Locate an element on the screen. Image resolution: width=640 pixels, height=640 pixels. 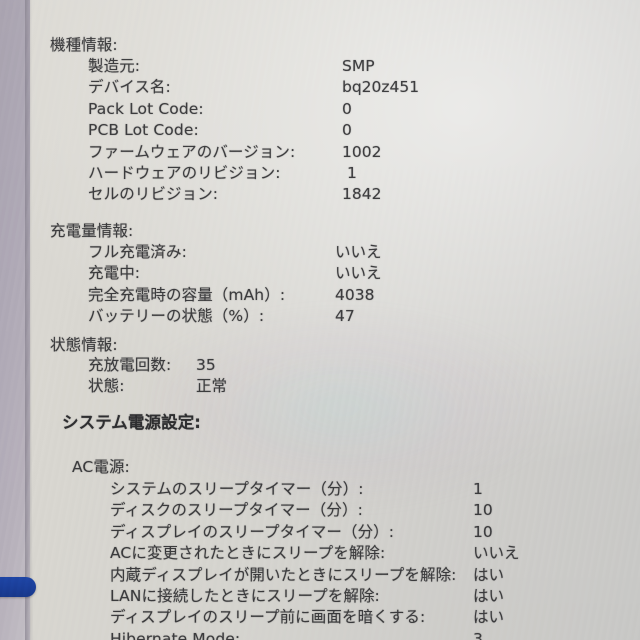
row-value-charge-info-3: 47 is located at coordinates (345, 316).